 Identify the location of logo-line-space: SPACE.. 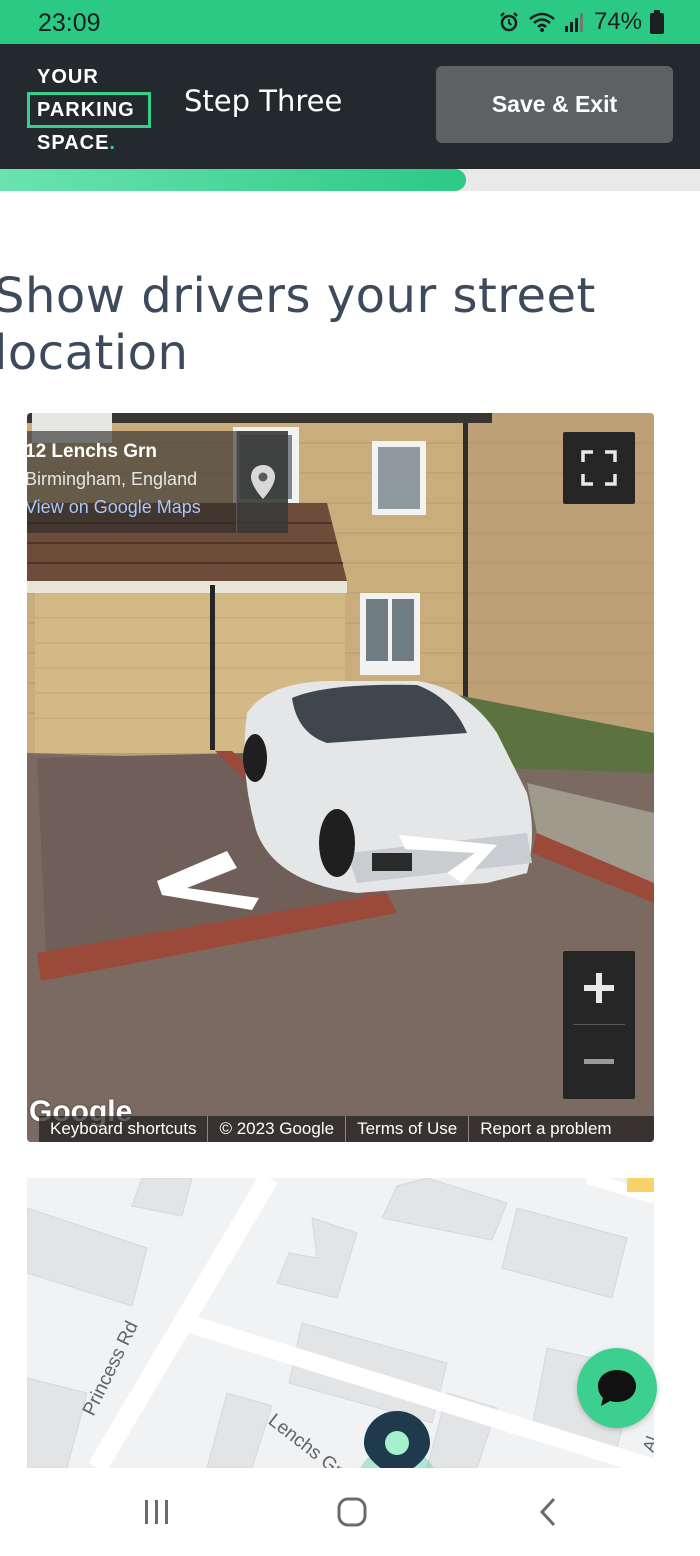
(89, 143).